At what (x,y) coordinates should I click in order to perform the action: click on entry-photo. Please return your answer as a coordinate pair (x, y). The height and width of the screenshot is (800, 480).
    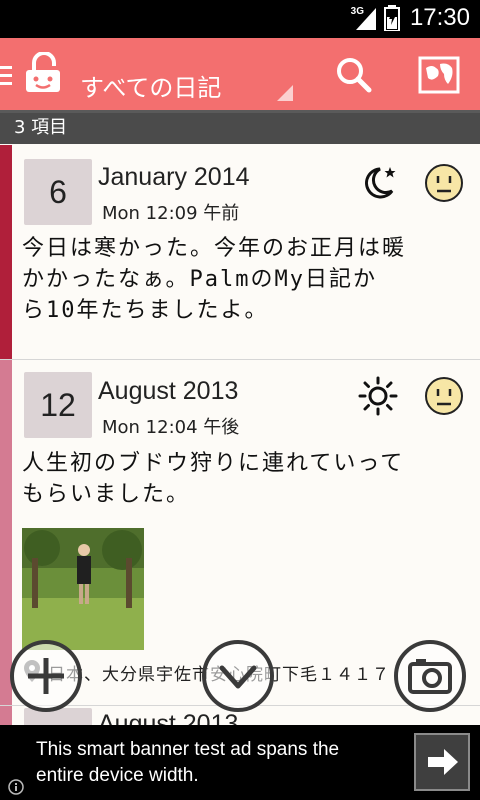
    Looking at the image, I should click on (83, 589).